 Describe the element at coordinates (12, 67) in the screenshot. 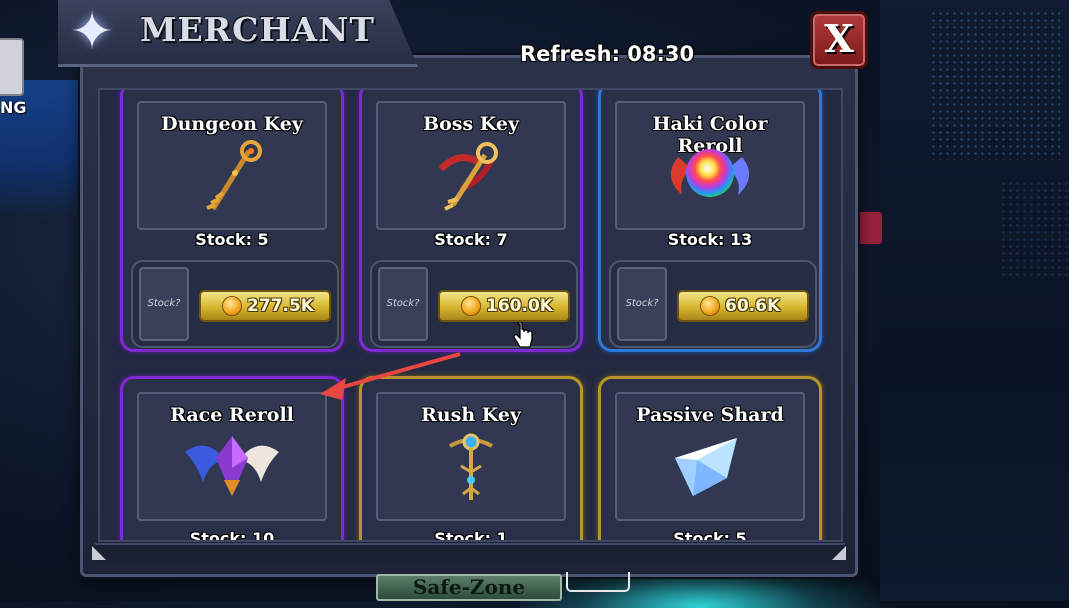

I see `left-hud-button` at that location.